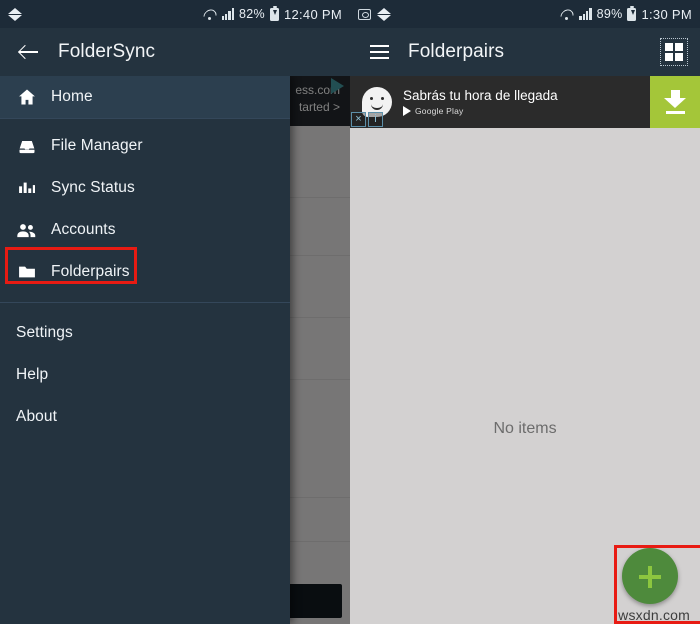 The width and height of the screenshot is (700, 624). I want to click on drawer-item-accounts: Accounts, so click(145, 230).